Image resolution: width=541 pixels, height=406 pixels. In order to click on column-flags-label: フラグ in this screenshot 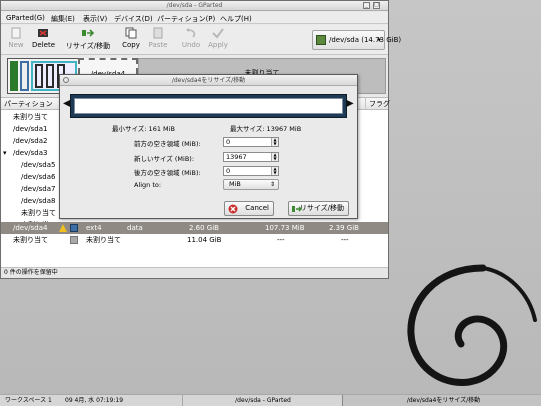, I will do `click(379, 104)`.